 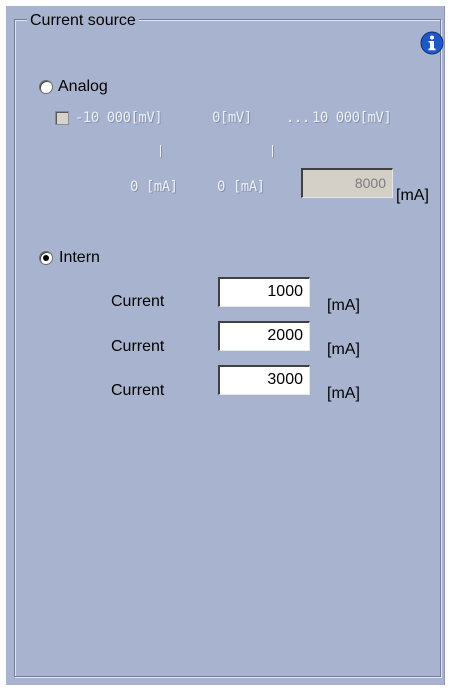 I want to click on mid-ma: 0 [mA], so click(x=241, y=187).